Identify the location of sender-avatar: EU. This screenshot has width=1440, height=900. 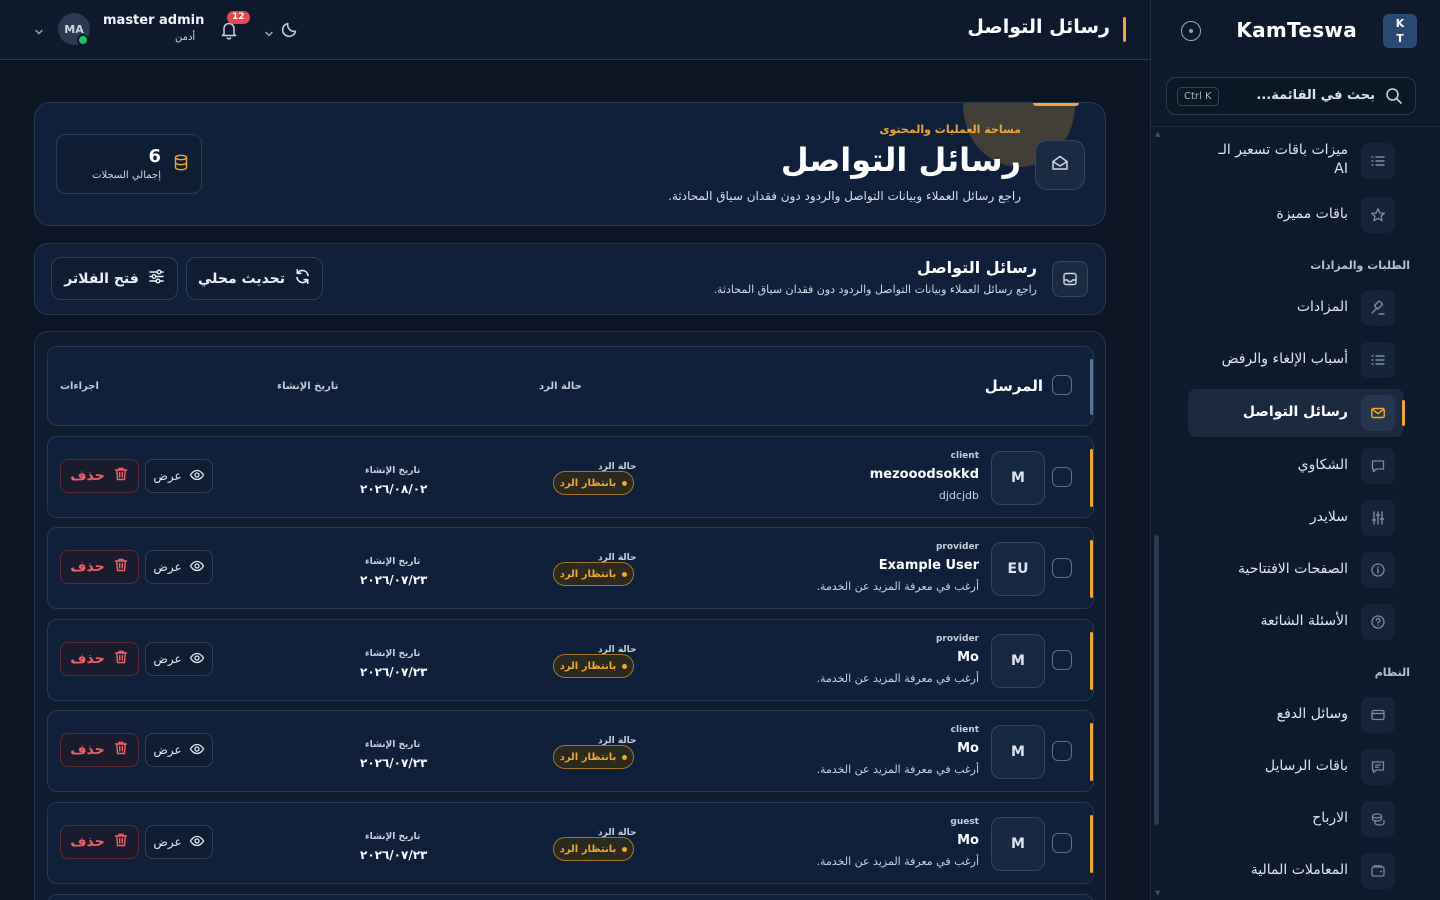
(1018, 569).